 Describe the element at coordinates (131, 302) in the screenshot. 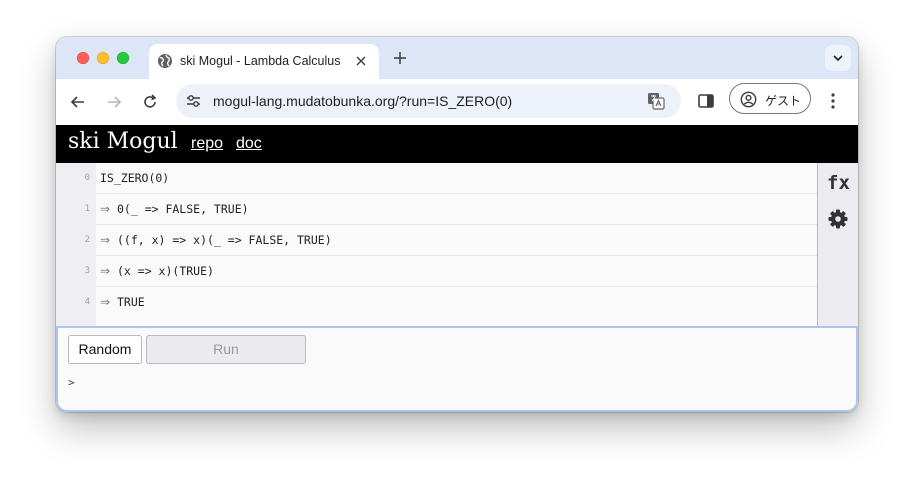

I see `line-text: TRUE` at that location.